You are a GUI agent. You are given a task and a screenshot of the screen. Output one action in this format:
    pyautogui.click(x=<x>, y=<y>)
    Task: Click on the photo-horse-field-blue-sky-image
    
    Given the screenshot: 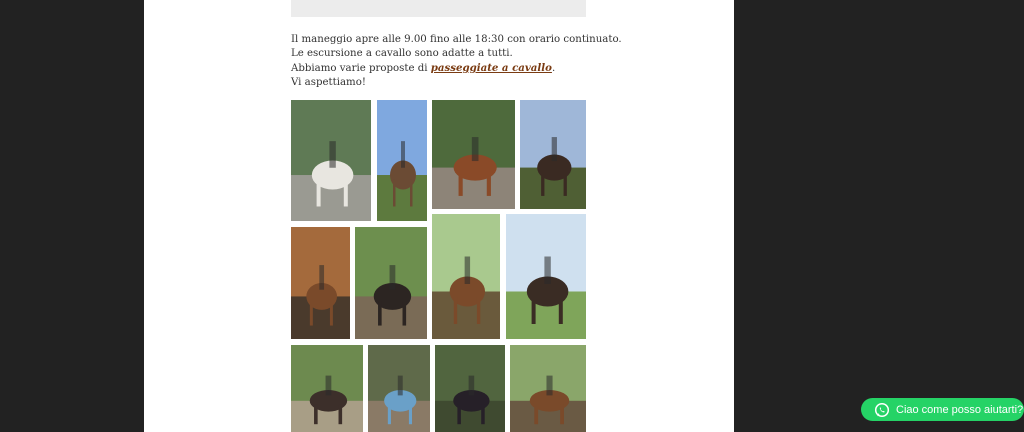 What is the action you would take?
    pyautogui.click(x=402, y=160)
    